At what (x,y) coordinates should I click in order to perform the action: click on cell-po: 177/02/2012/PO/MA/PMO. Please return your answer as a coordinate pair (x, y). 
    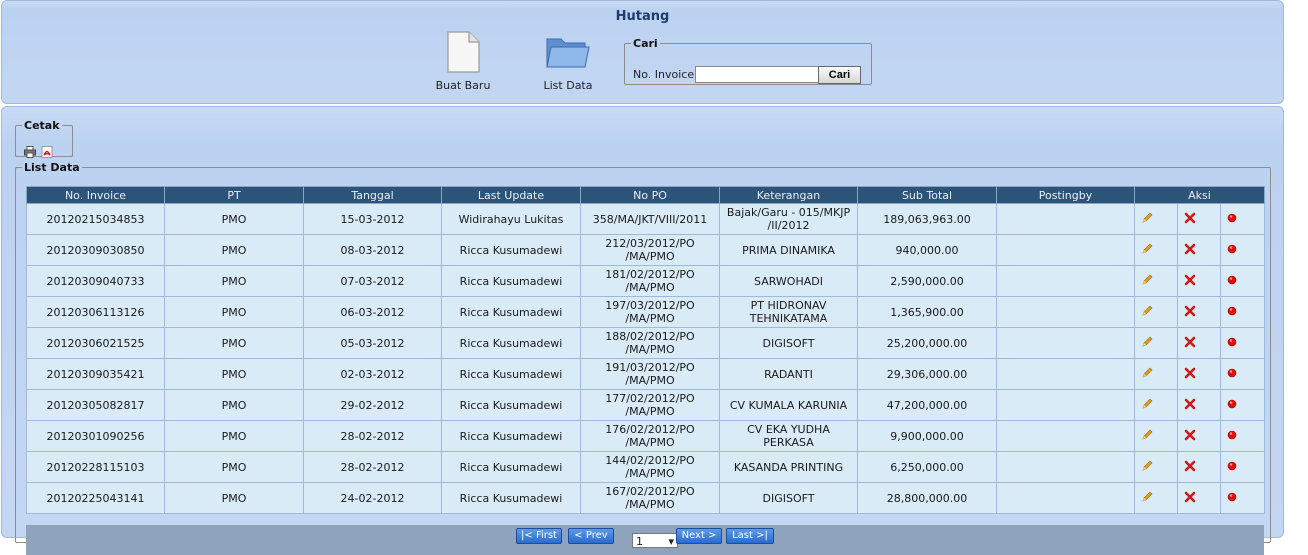
    Looking at the image, I should click on (650, 405).